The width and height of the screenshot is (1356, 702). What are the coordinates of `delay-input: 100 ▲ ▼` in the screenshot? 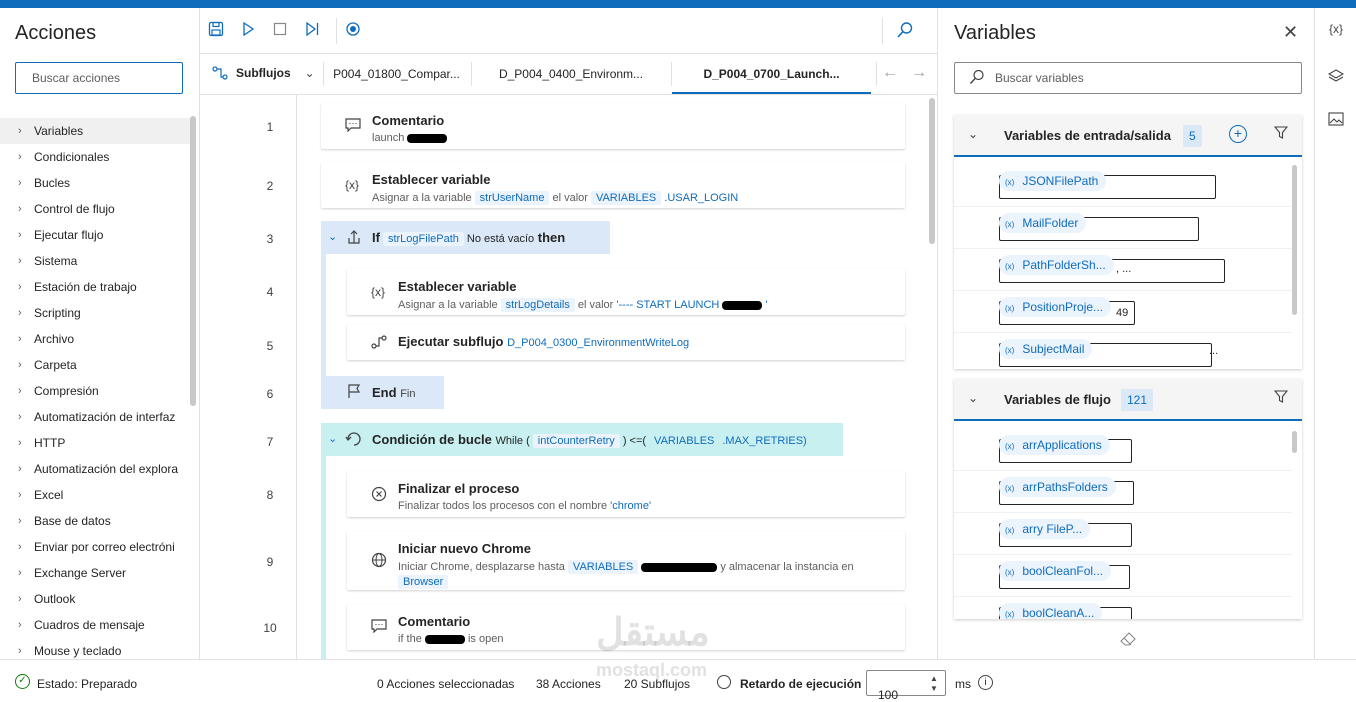 It's located at (906, 686).